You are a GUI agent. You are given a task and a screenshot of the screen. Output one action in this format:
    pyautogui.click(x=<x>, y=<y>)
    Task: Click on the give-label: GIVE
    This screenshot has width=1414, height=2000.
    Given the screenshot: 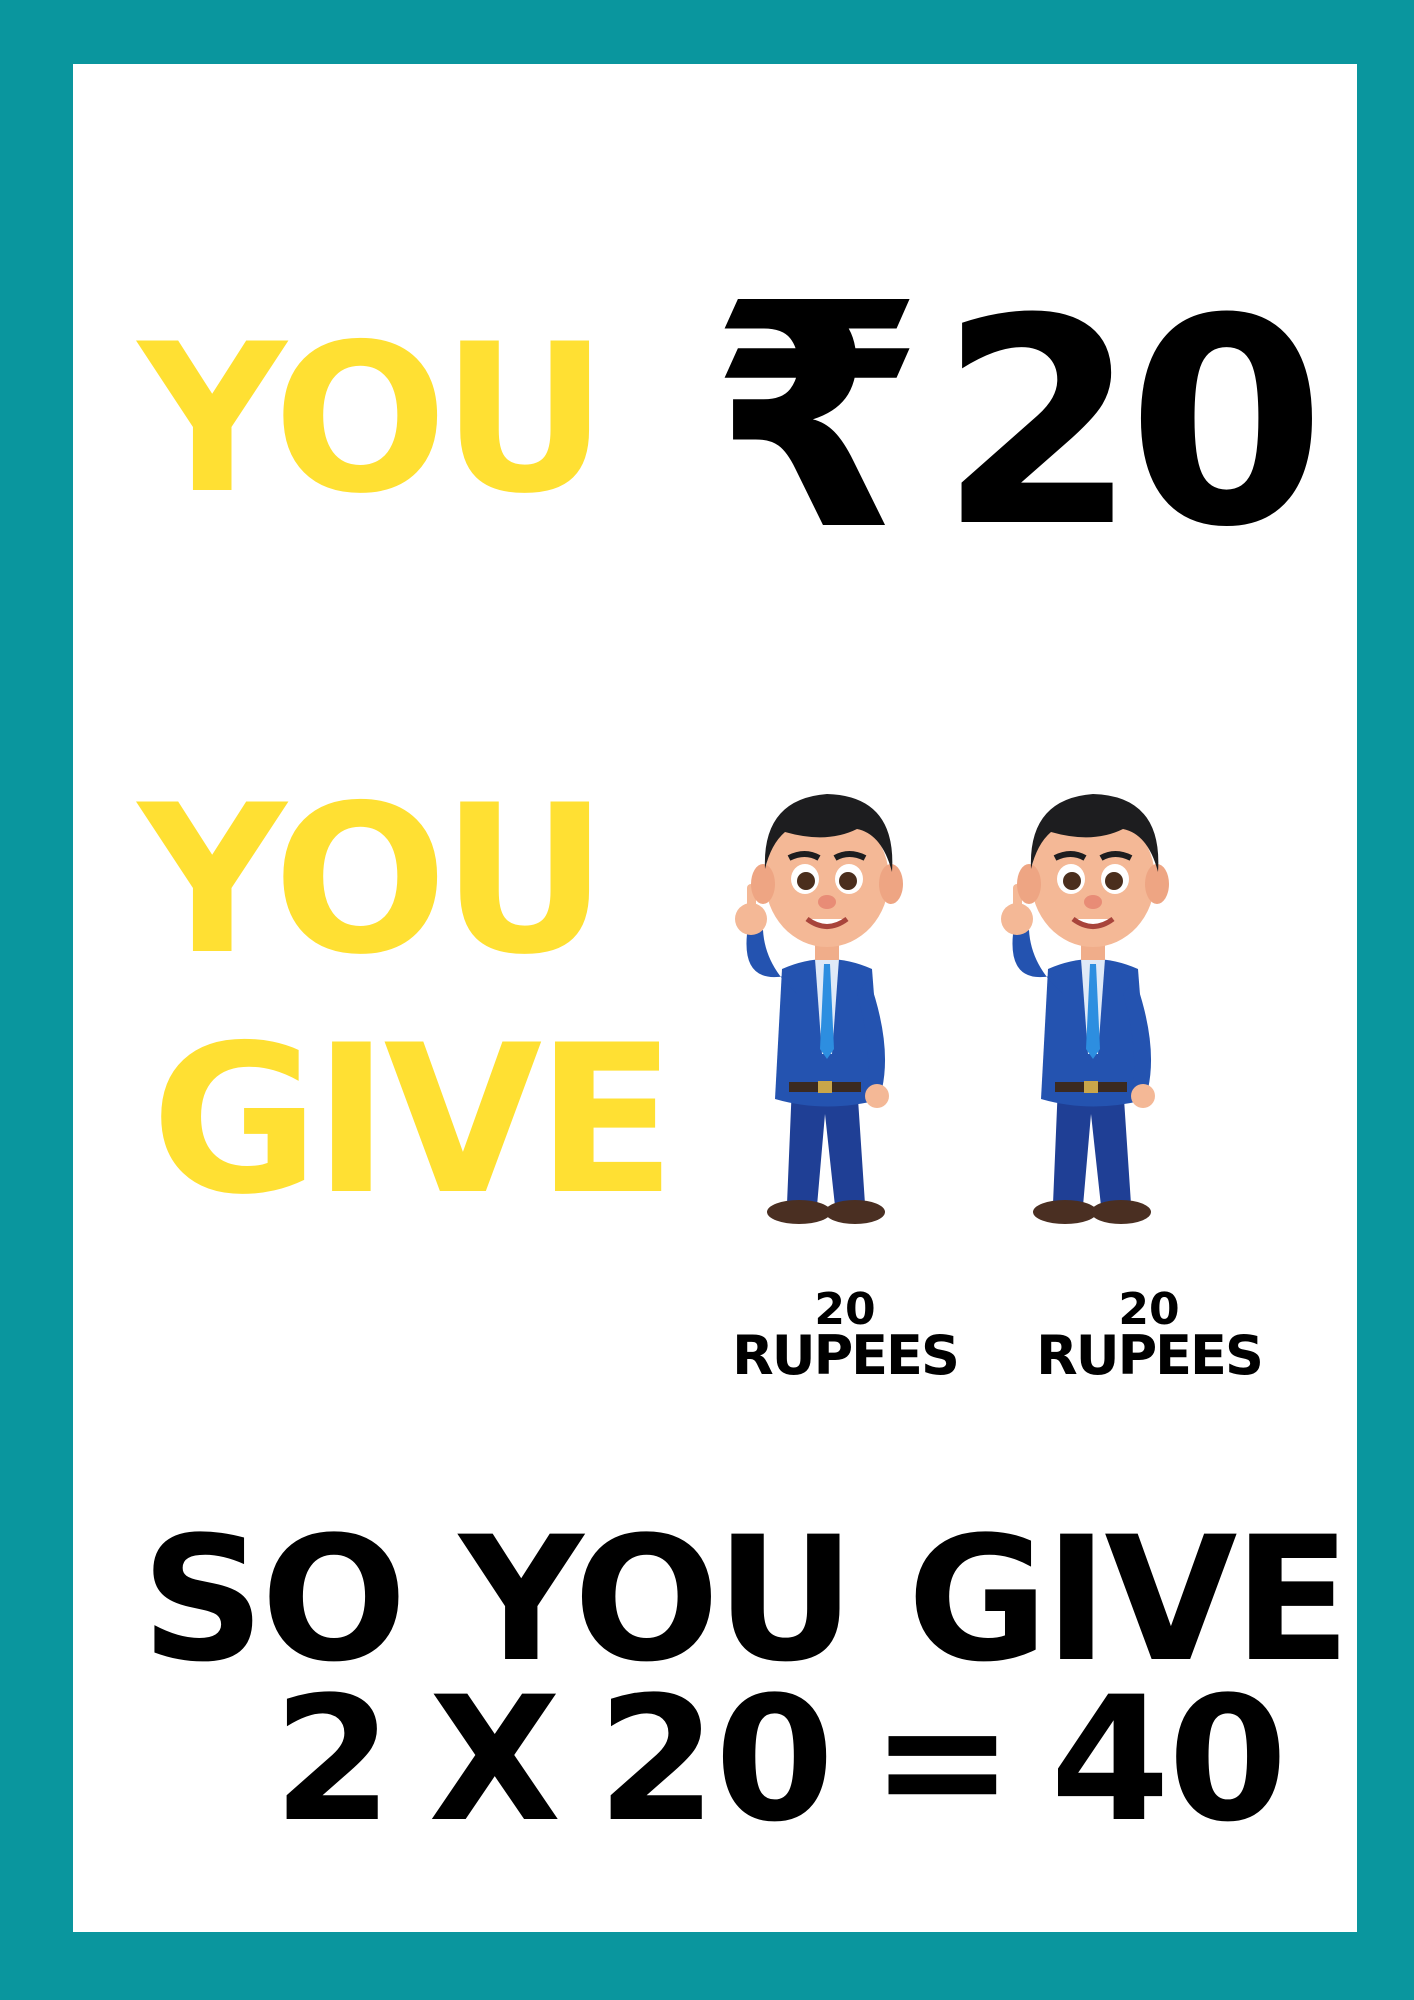 What is the action you would take?
    pyautogui.click(x=413, y=1121)
    